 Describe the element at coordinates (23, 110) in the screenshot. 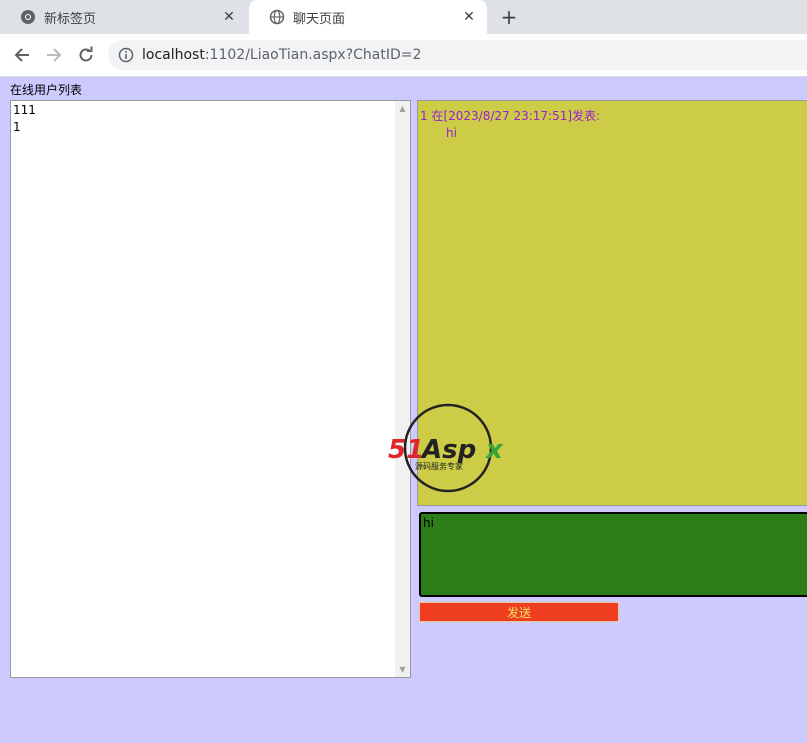

I see `list-item: 111` at that location.